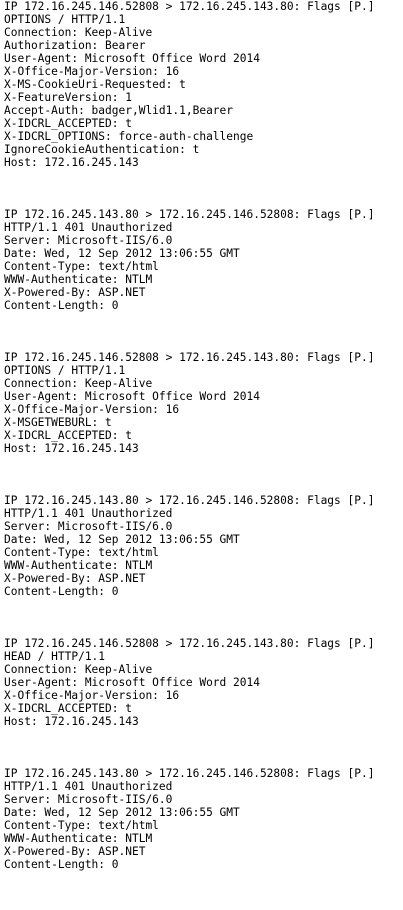  Describe the element at coordinates (58, 422) in the screenshot. I see `http-line: X-MSGETWEBURL: t` at that location.